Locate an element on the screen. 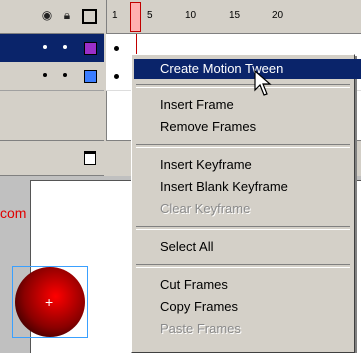  playhead is located at coordinates (135, 17).